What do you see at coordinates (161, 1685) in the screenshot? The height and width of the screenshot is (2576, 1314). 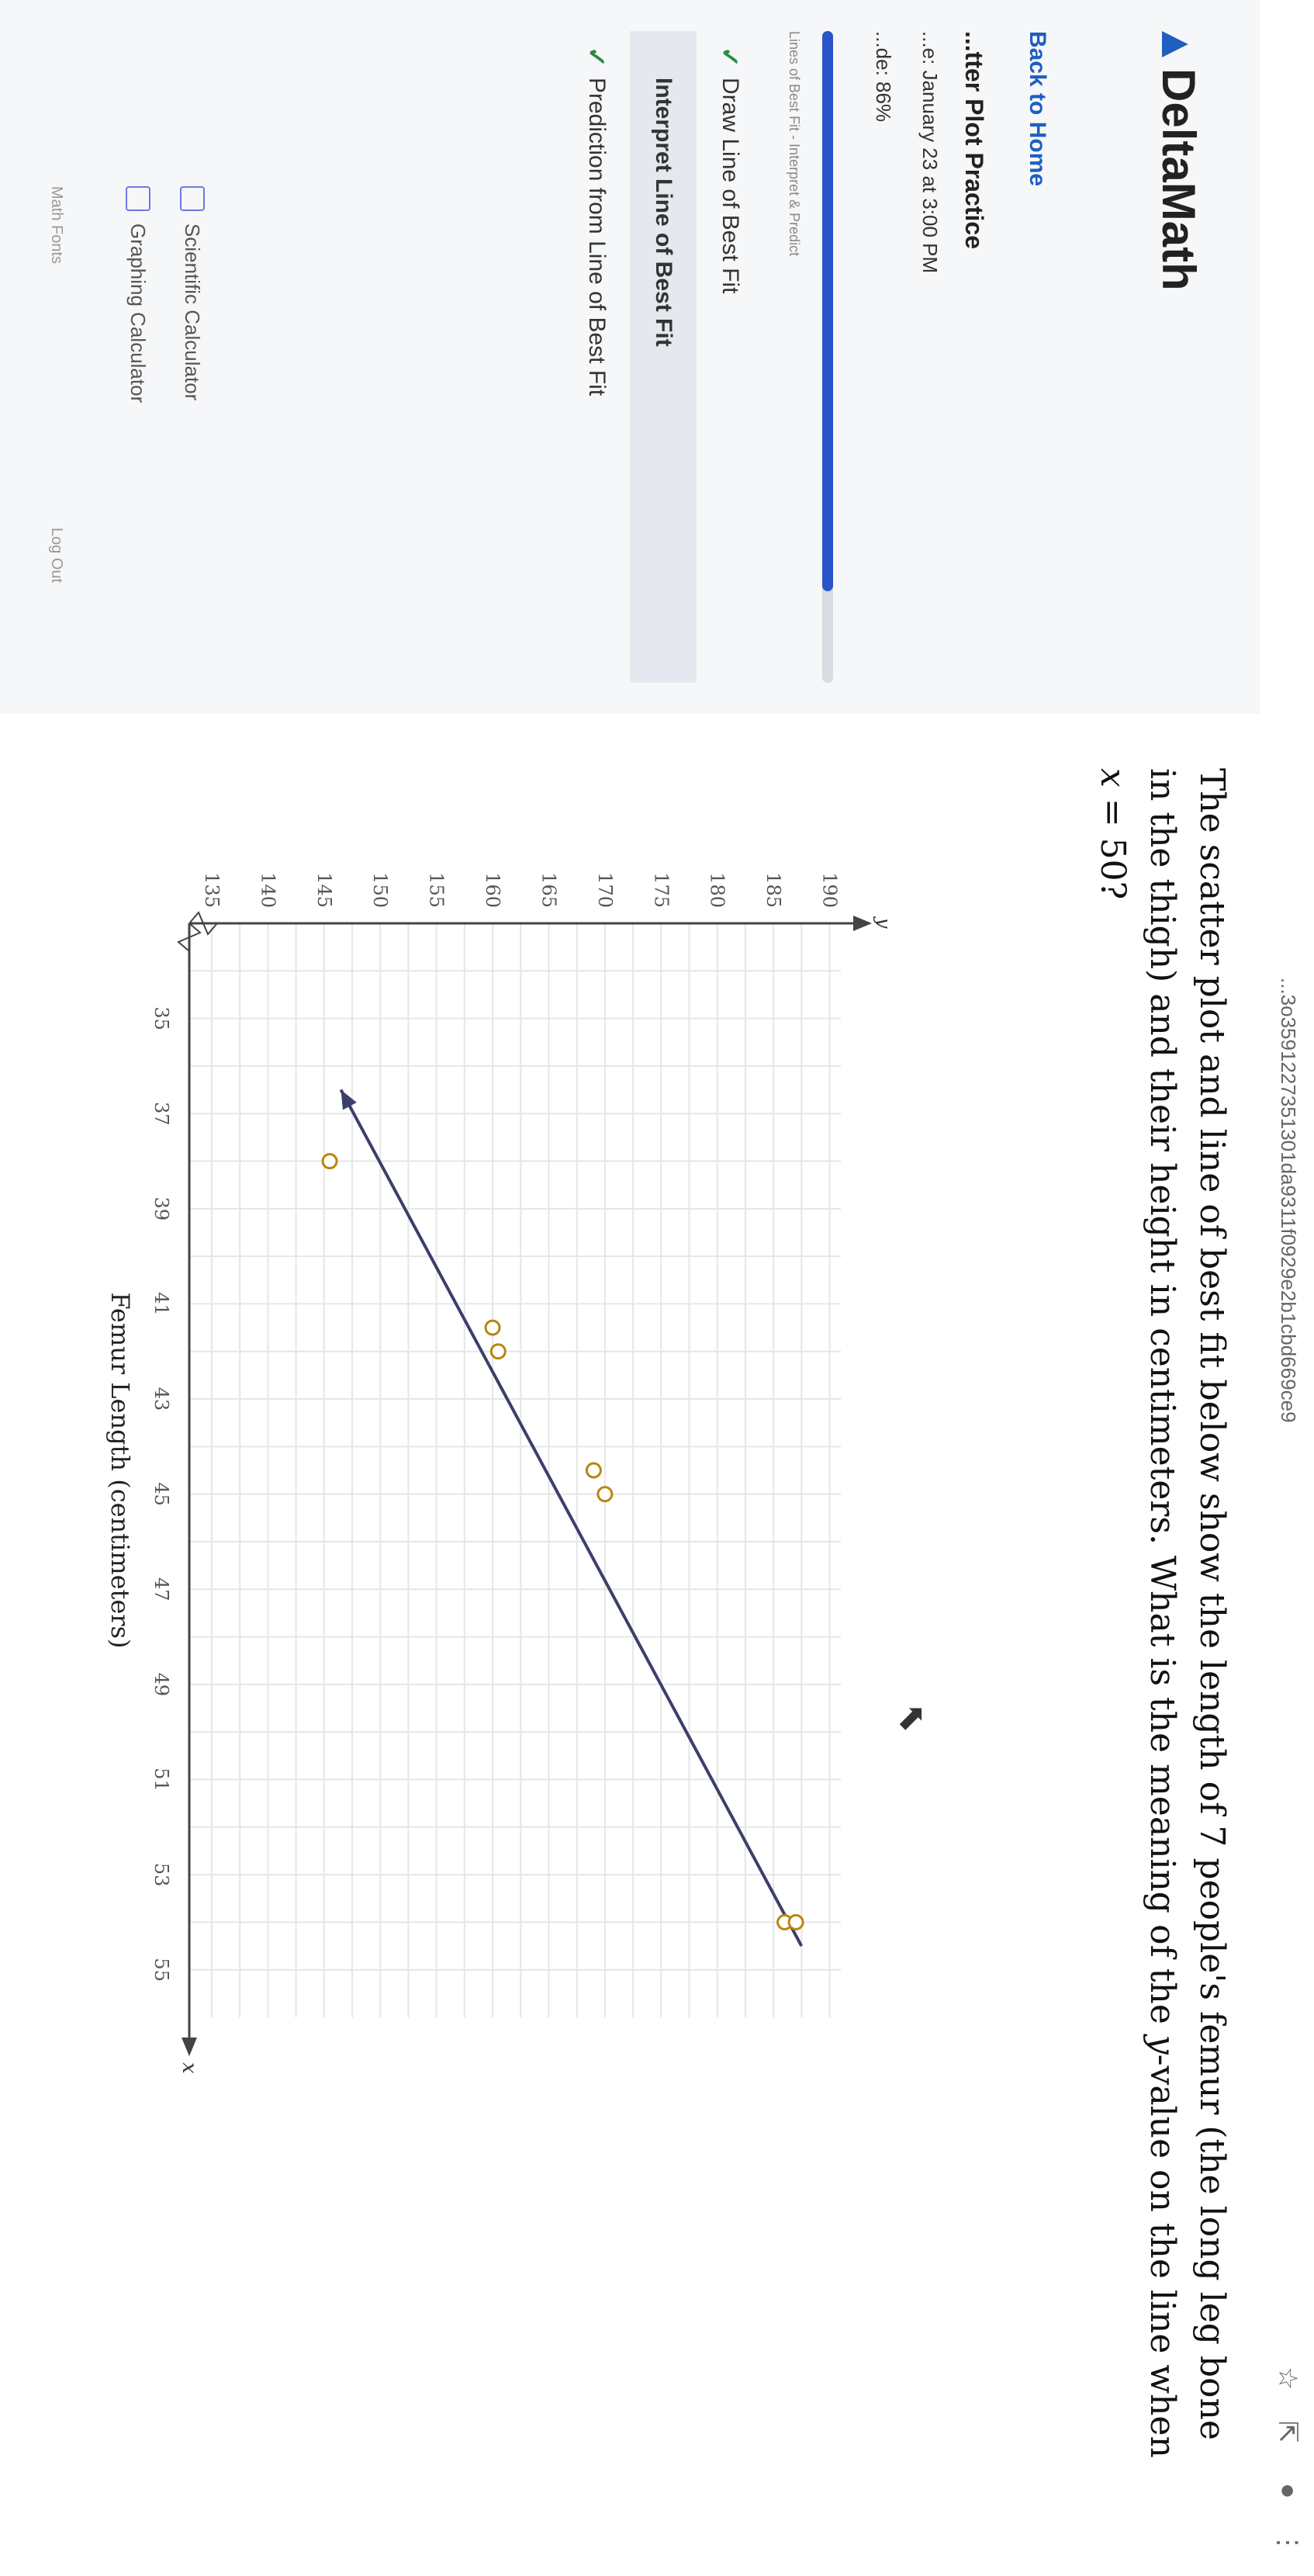 I see `x-tick-label: 49` at bounding box center [161, 1685].